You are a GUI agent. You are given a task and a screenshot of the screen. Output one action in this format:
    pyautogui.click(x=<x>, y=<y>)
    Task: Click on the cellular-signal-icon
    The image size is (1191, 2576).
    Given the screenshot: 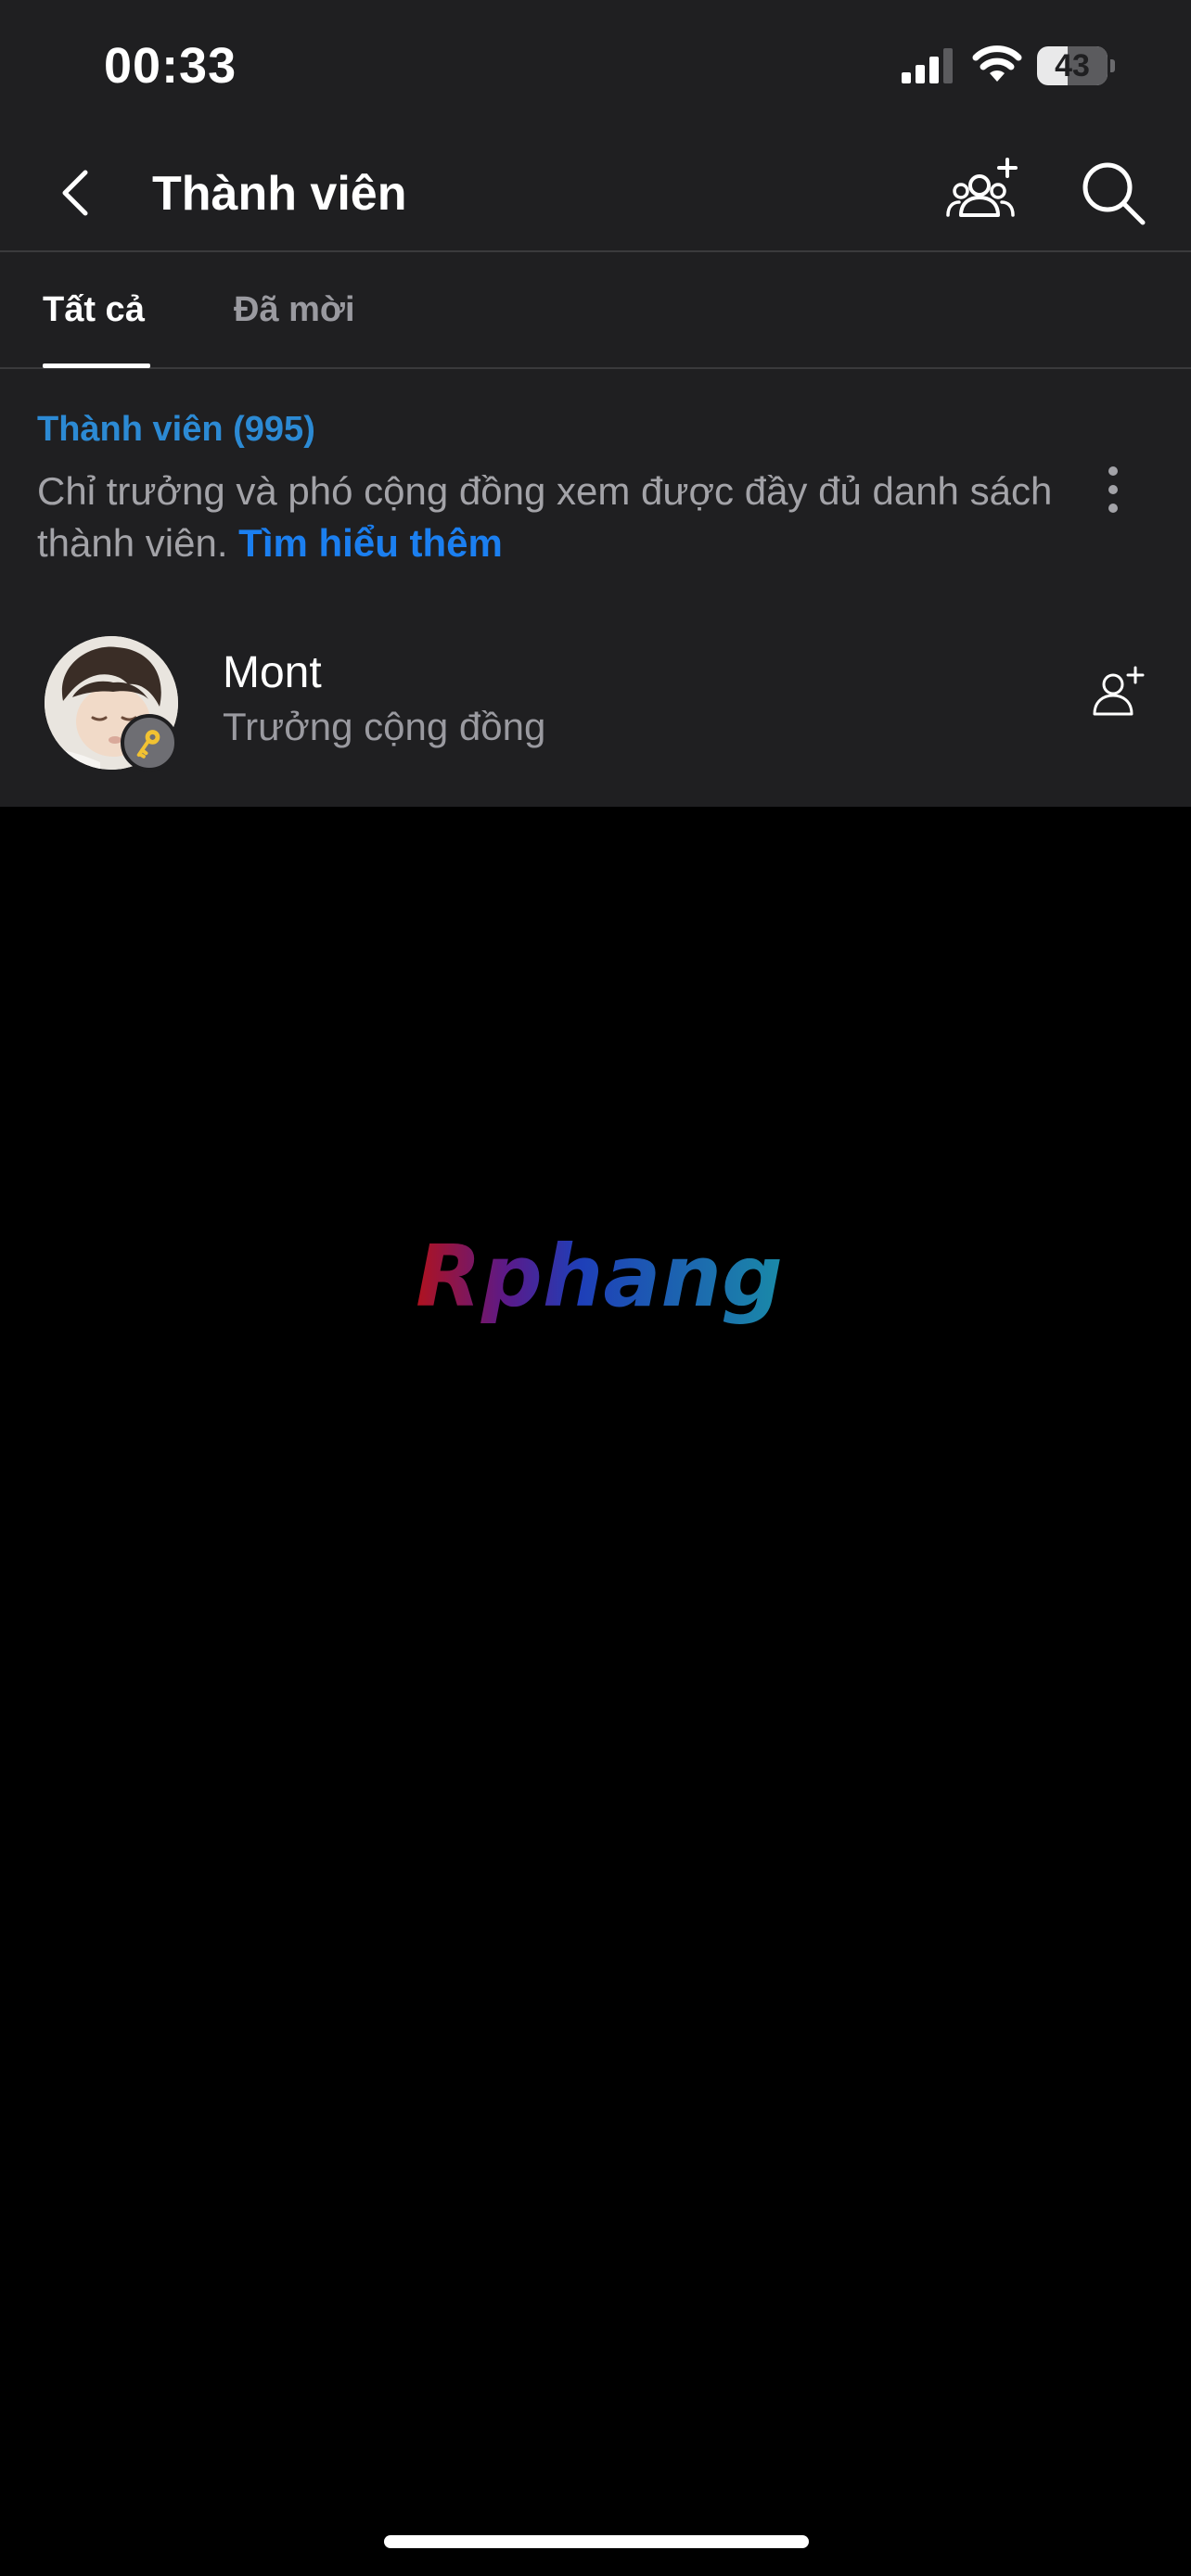 What is the action you would take?
    pyautogui.click(x=927, y=66)
    